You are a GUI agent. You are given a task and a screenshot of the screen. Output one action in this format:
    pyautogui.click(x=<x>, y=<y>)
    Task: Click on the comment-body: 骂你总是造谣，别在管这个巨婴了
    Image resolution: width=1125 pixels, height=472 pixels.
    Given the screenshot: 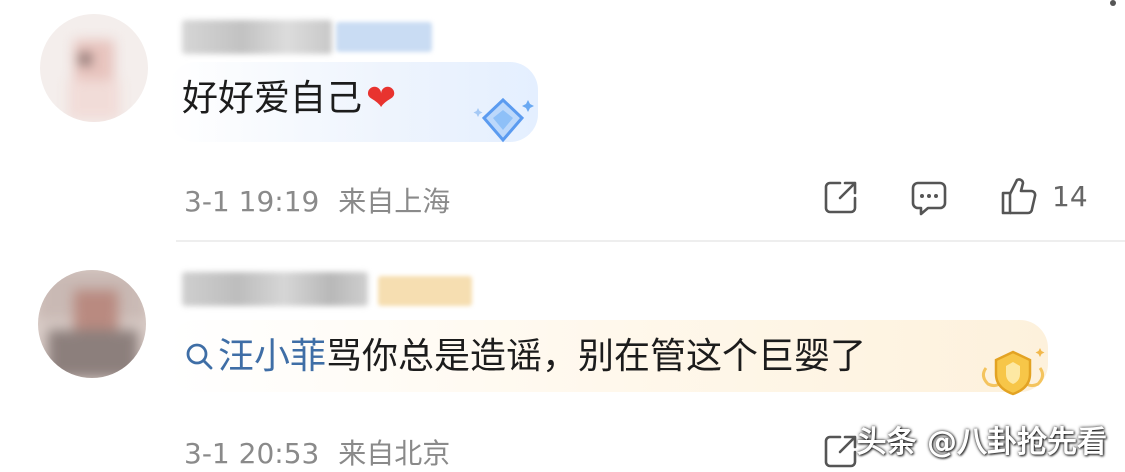 What is the action you would take?
    pyautogui.click(x=596, y=356)
    